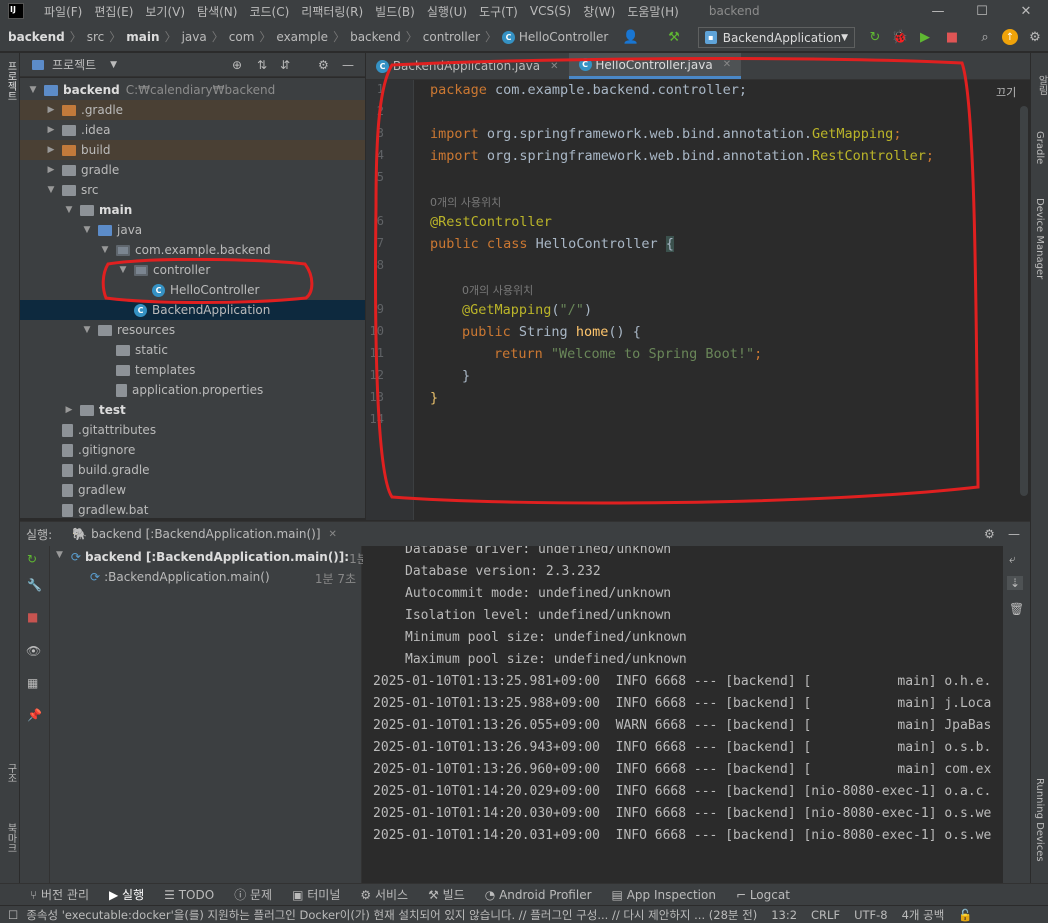 This screenshot has height=923, width=1048. Describe the element at coordinates (192, 350) in the screenshot. I see `tree-node: static` at that location.